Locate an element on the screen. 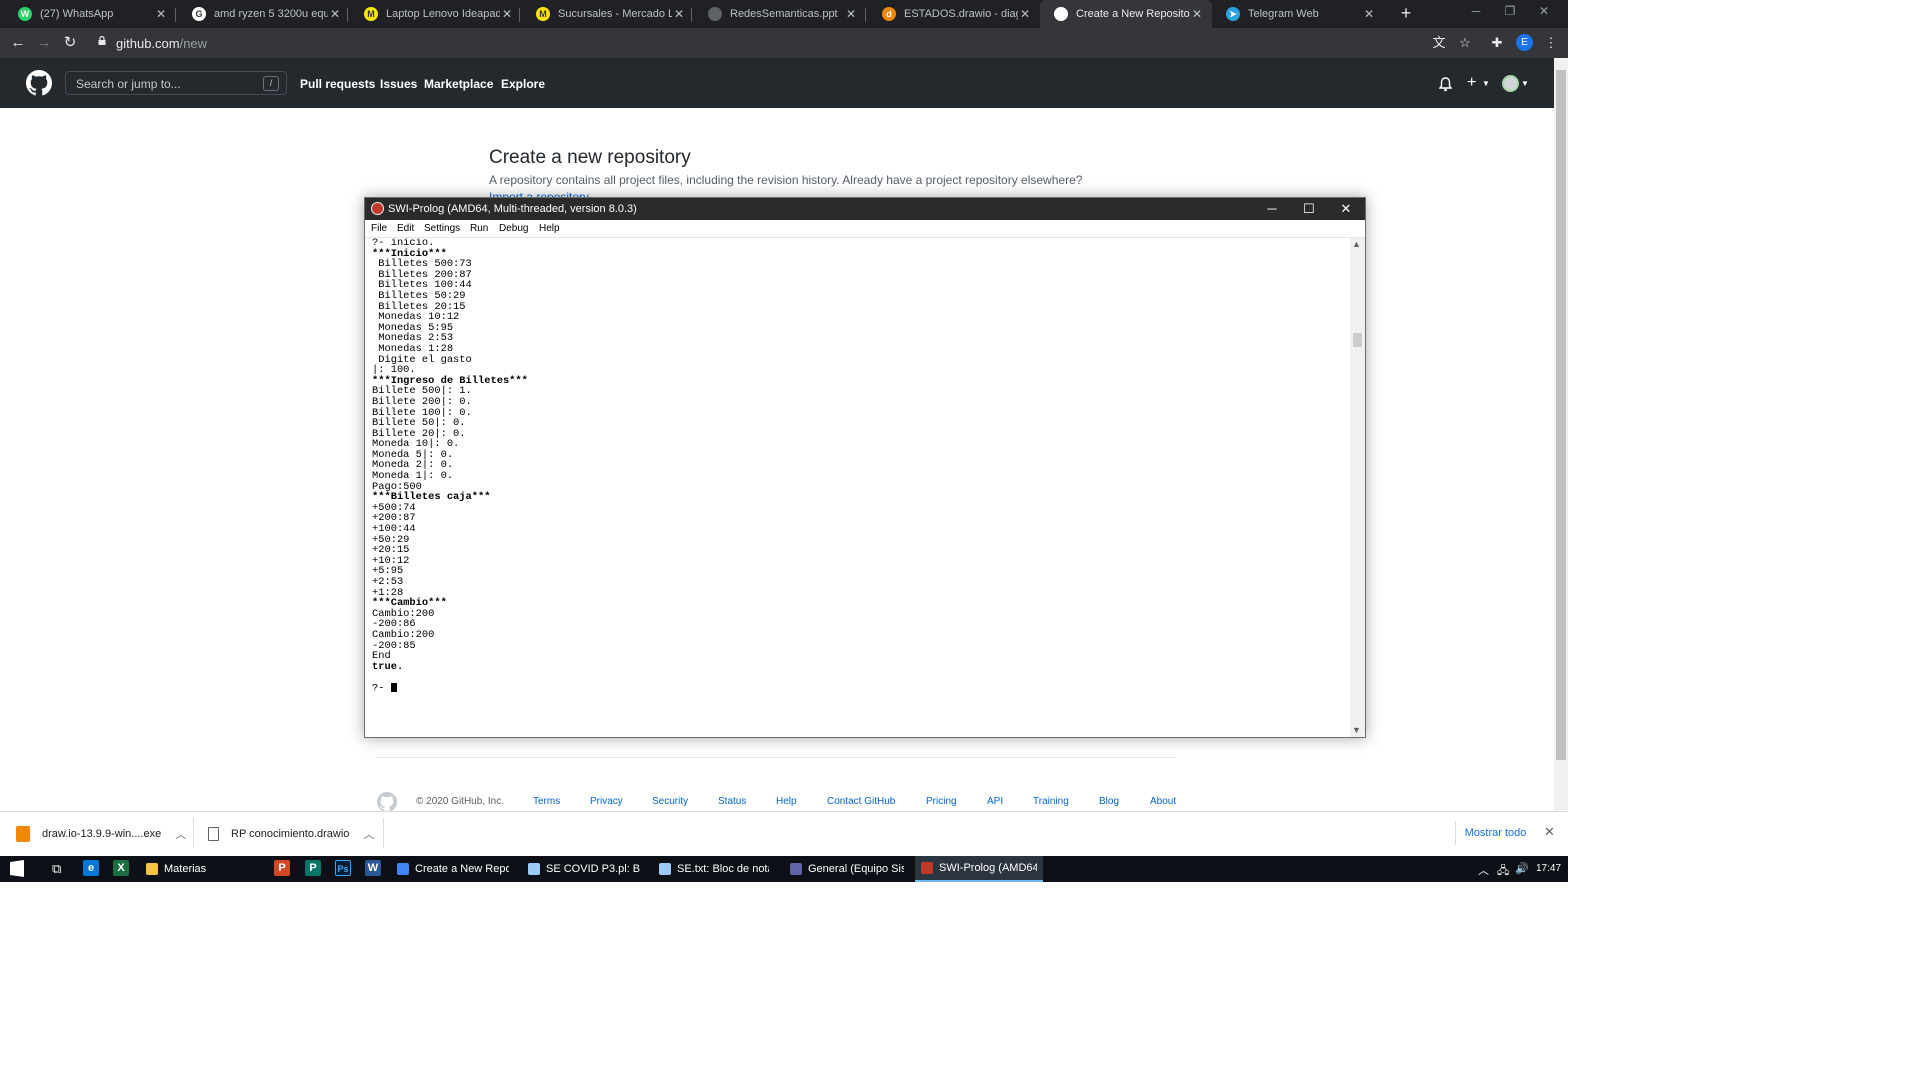  console-prompt: ?- is located at coordinates (381, 688).